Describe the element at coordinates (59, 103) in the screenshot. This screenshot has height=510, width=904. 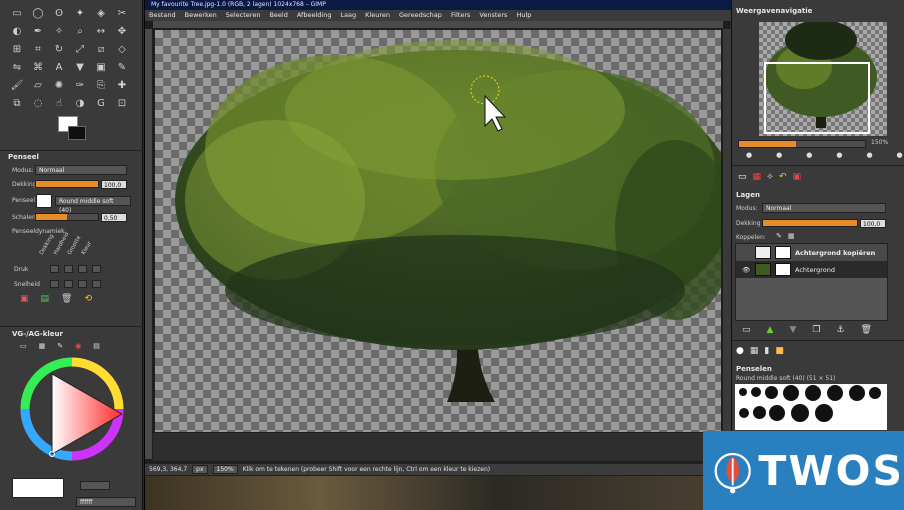
I see `smudge-icon: ☝` at that location.